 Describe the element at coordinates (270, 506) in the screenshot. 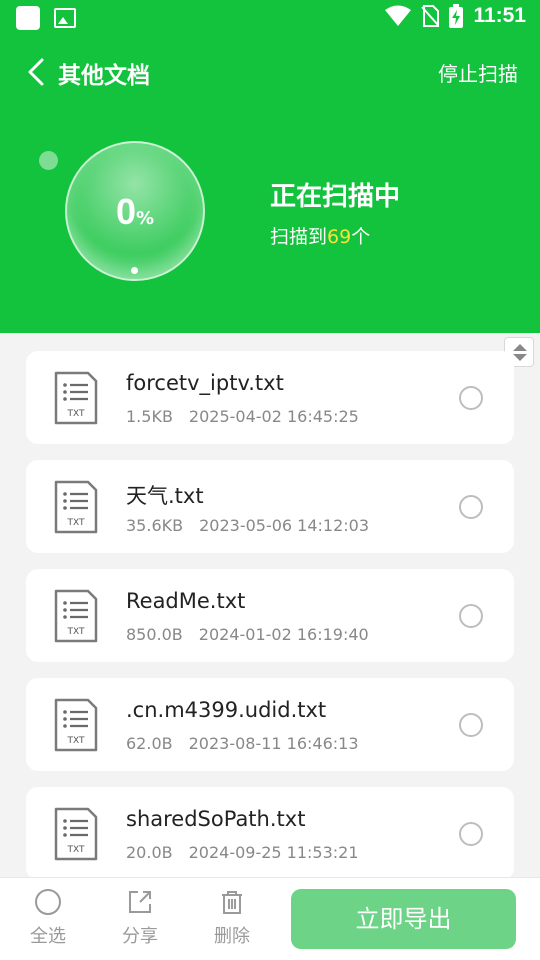

I see `file-list-item: TXT 天气.txt 35.6KB 2023-05-06 14:12:03` at that location.